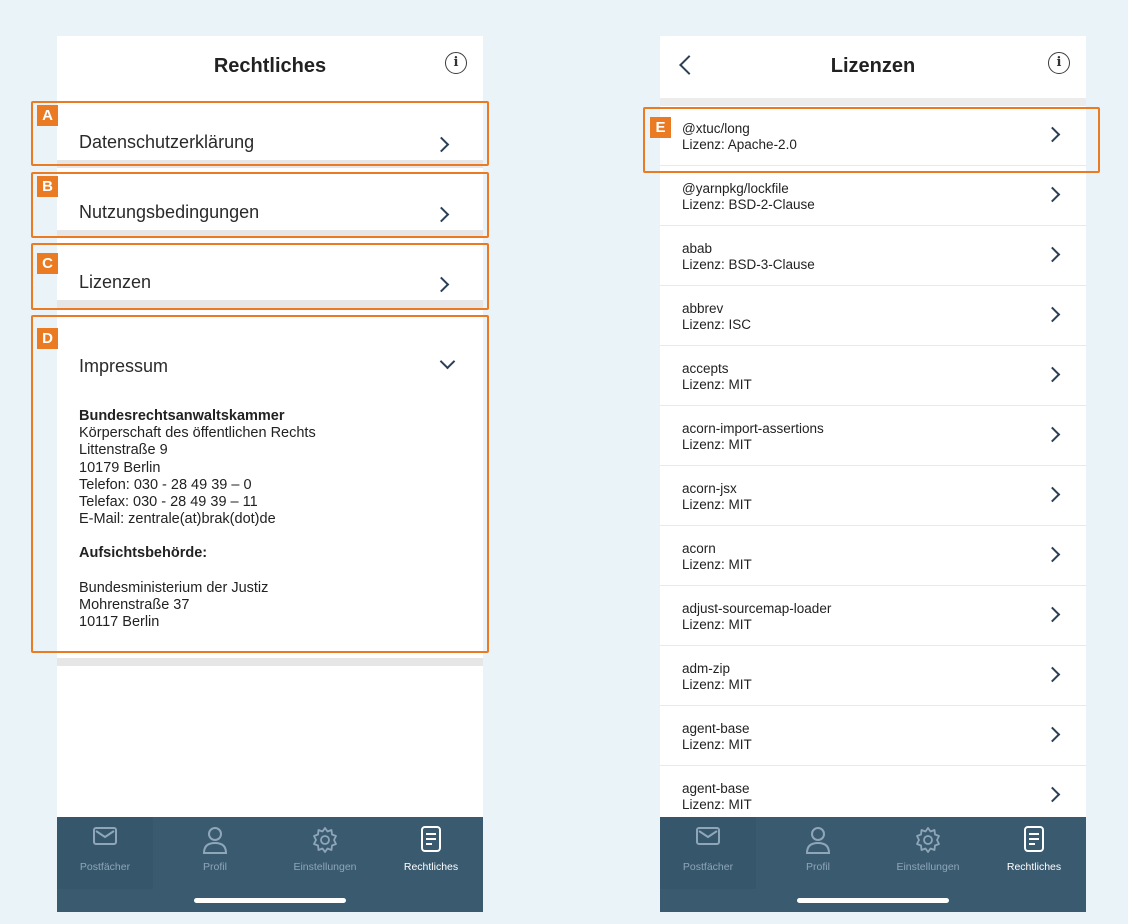  What do you see at coordinates (660, 127) in the screenshot?
I see `annotation-badge-e: E` at bounding box center [660, 127].